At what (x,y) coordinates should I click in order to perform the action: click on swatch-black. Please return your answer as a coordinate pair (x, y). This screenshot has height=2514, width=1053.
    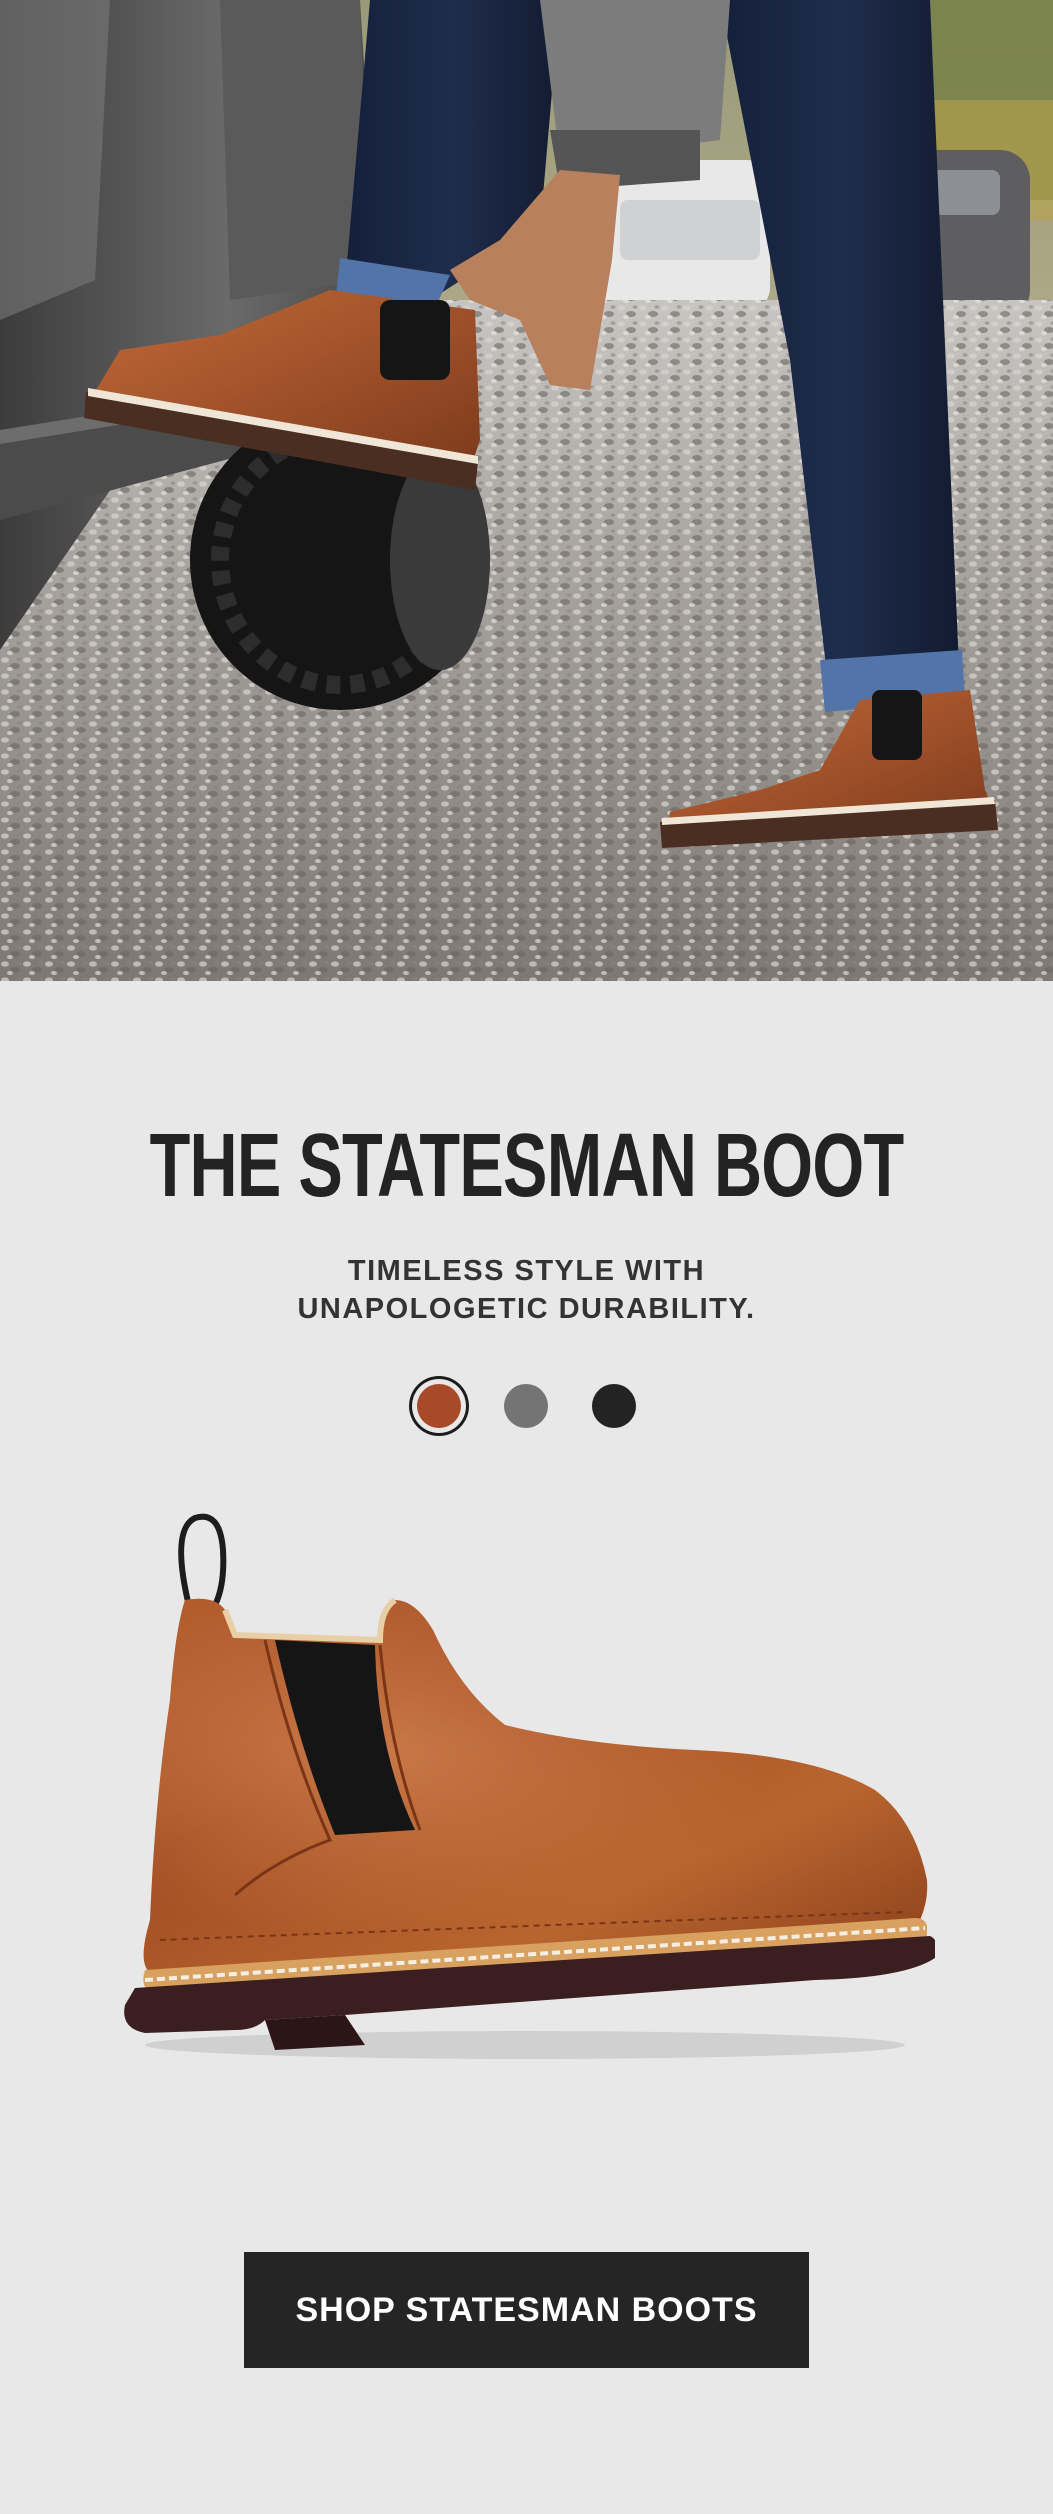
    Looking at the image, I should click on (614, 1406).